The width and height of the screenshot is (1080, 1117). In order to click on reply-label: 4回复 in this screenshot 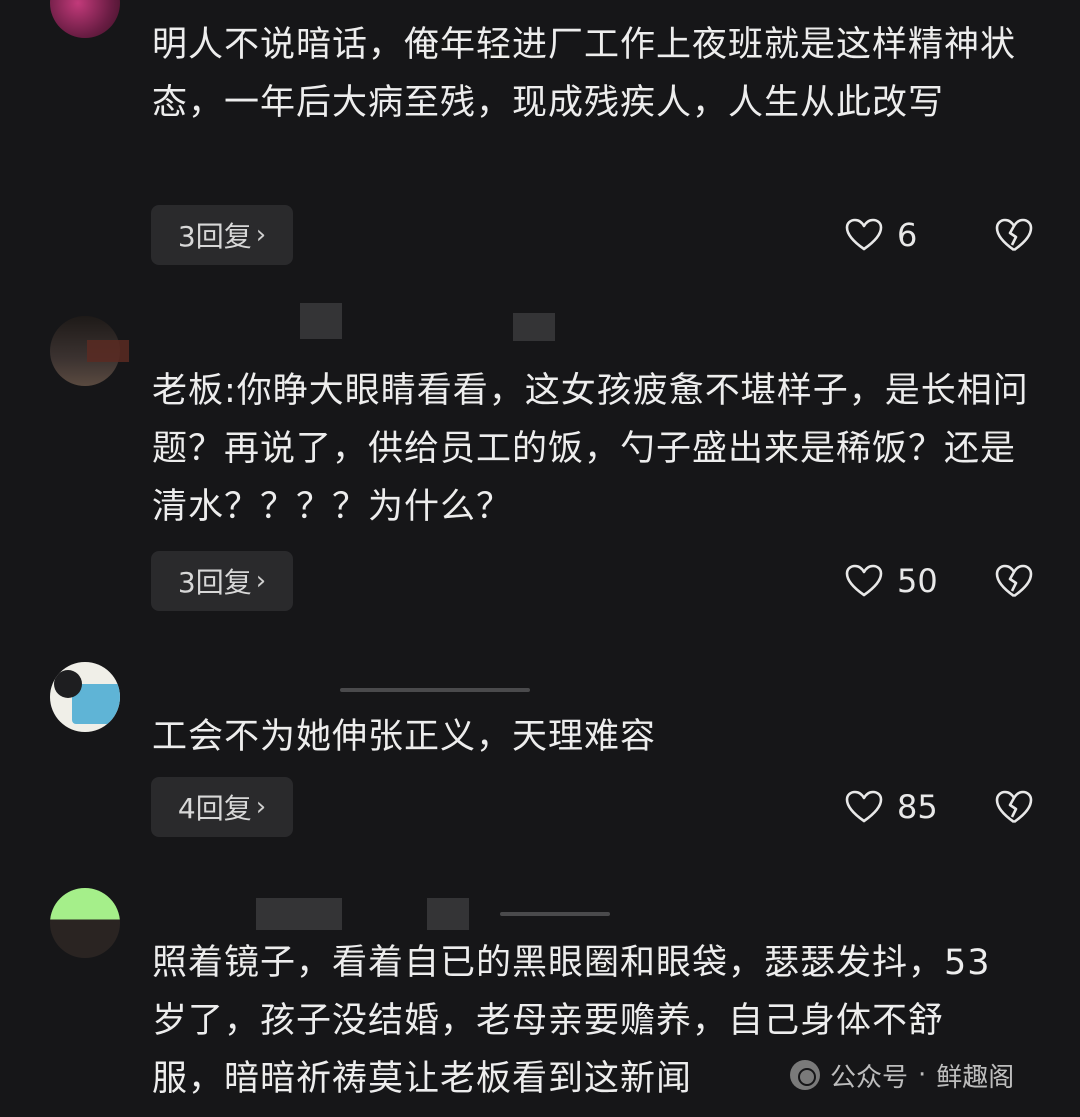, I will do `click(214, 808)`.